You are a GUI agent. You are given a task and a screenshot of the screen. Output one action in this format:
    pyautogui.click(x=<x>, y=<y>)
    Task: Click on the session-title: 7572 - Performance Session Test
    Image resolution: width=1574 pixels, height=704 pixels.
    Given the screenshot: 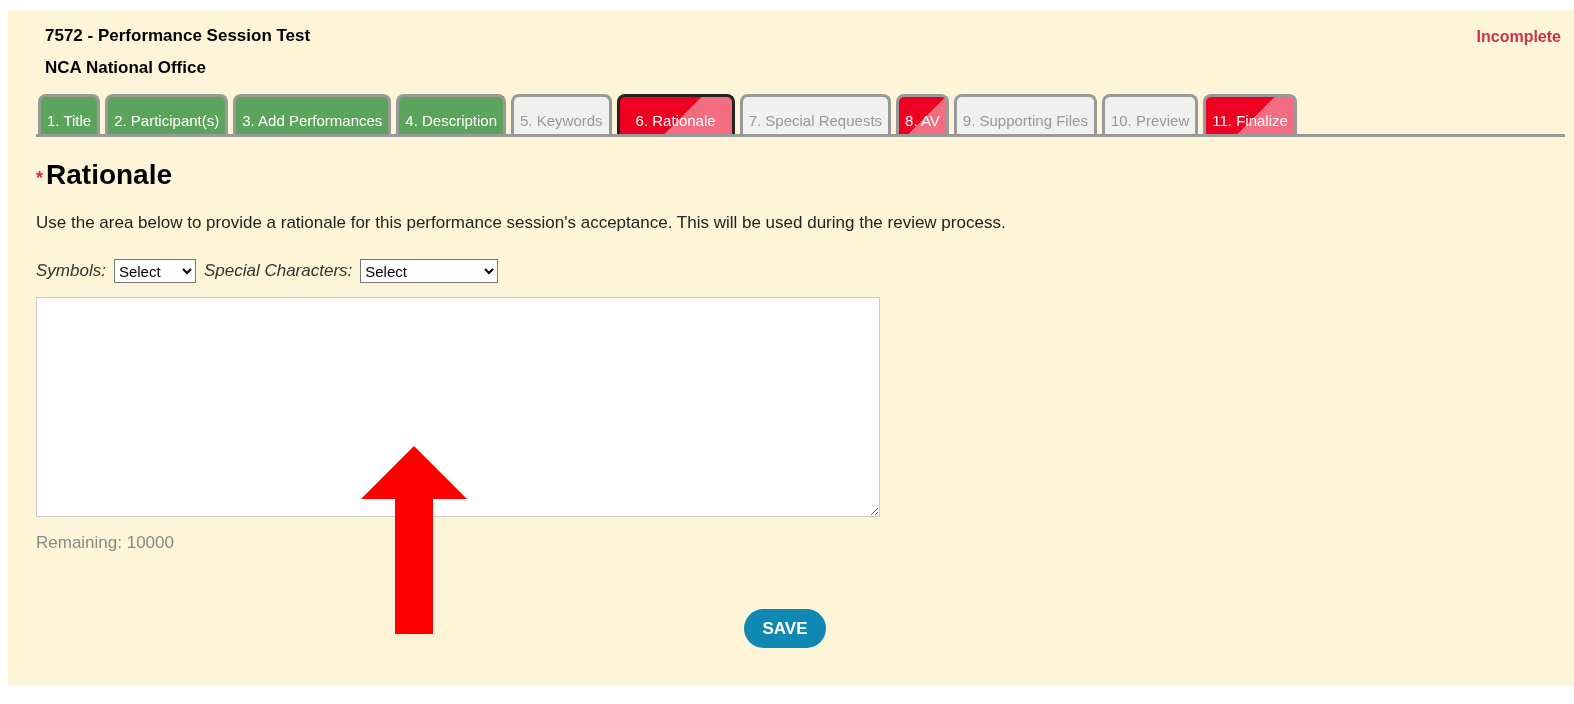 What is the action you would take?
    pyautogui.click(x=178, y=36)
    